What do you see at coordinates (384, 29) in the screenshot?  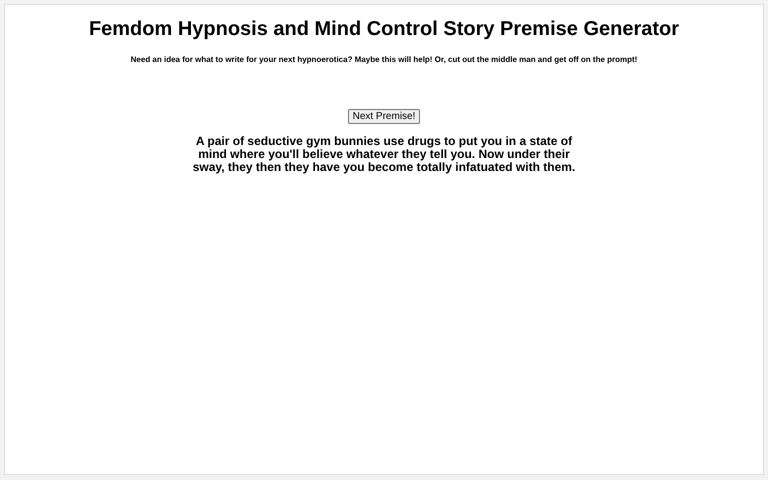 I see `page-title: Femdom Hypnosis and Mind Control Story Premise Generator` at bounding box center [384, 29].